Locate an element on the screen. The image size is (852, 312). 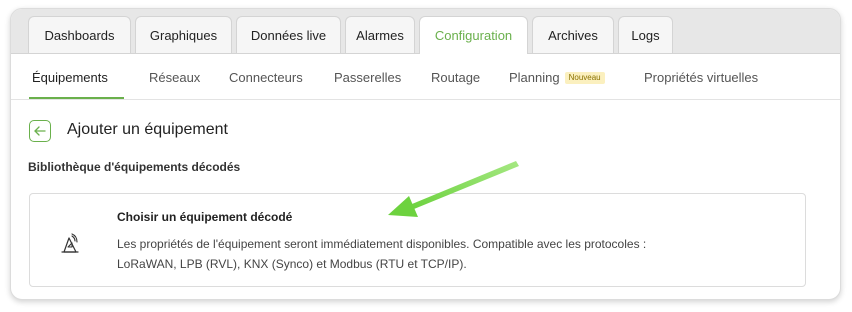
tab-logs: Logs is located at coordinates (645, 34).